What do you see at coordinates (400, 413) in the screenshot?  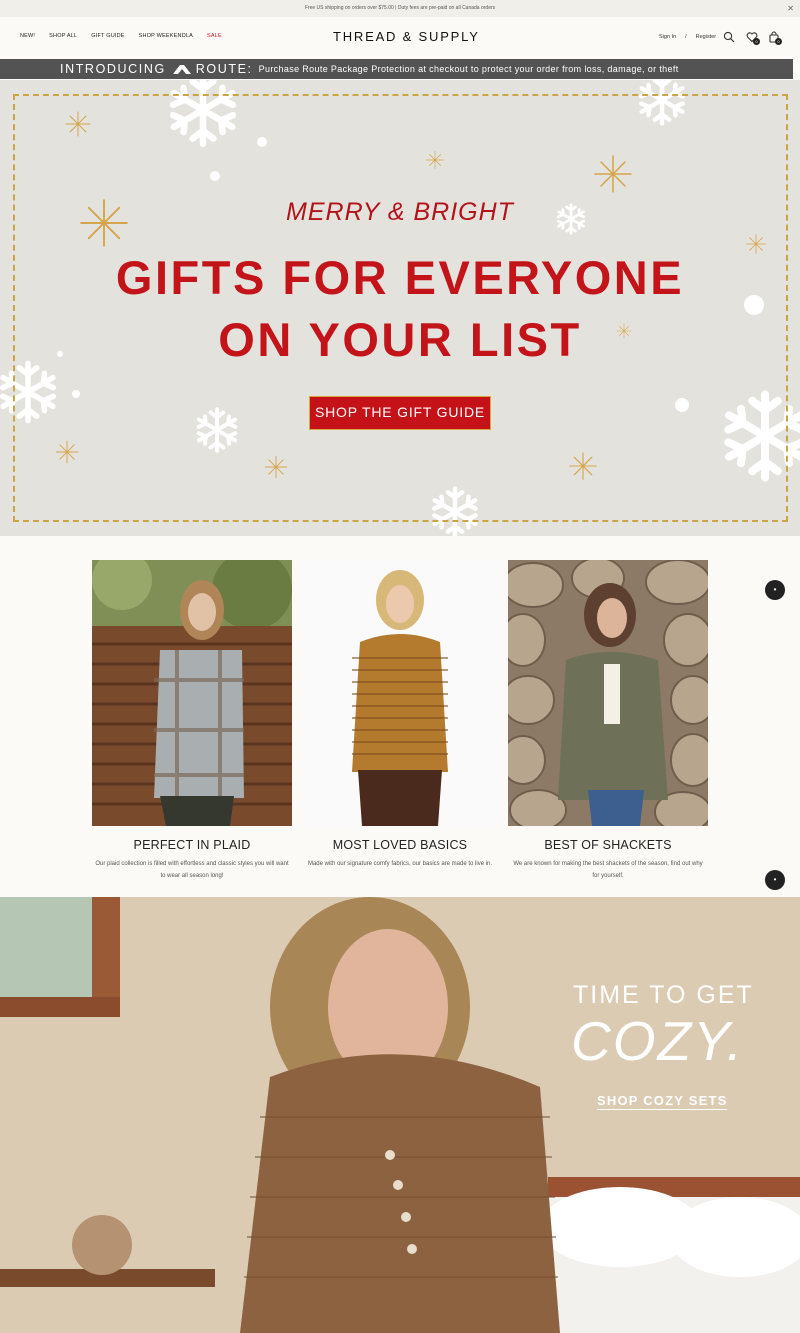 I see `shop-gift-guide-button: SHOP THE GIFT GUIDE` at bounding box center [400, 413].